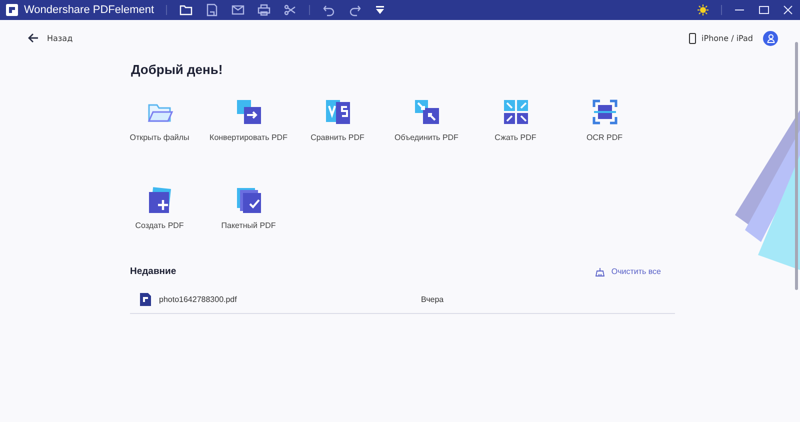 The image size is (800, 422). Describe the element at coordinates (198, 299) in the screenshot. I see `file-name: photo1642788300.pdf` at that location.